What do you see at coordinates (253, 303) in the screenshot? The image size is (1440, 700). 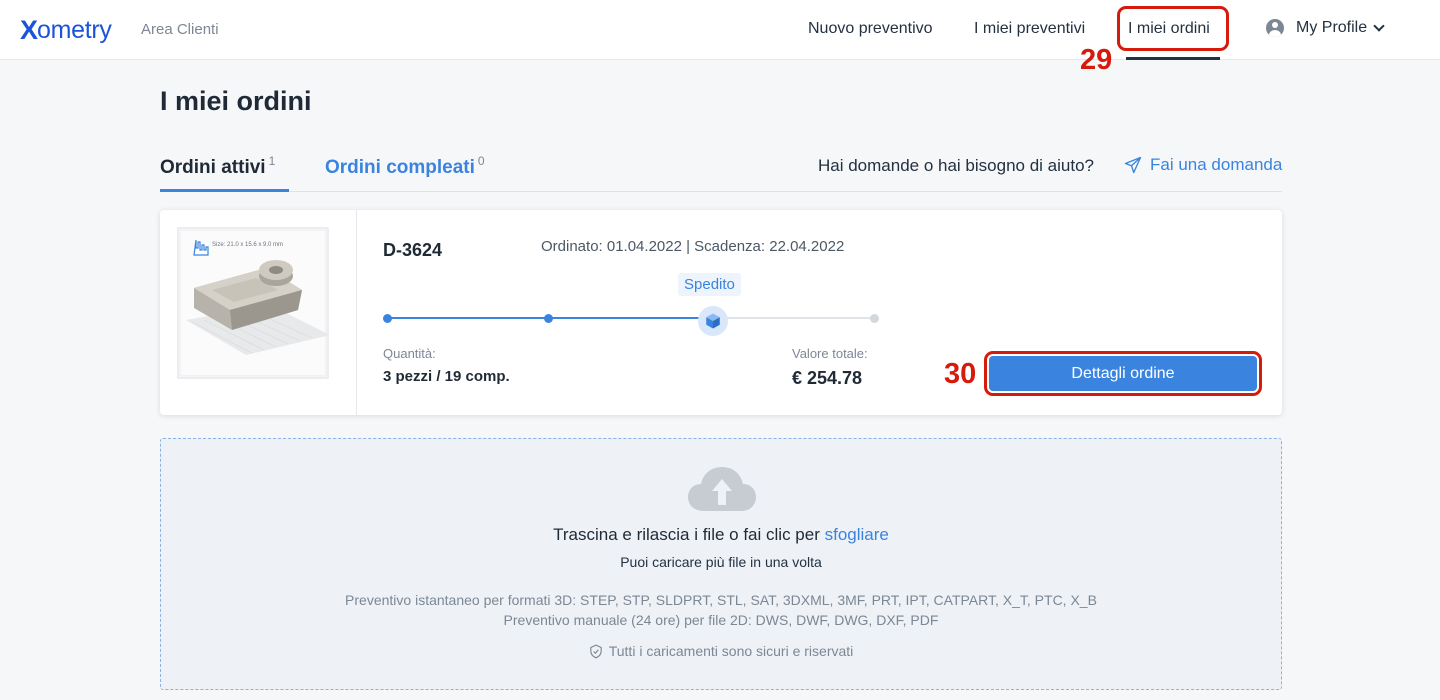 I see `part-3d-preview-image: Size: 21.0 x 15.6 x 9.0 mm` at bounding box center [253, 303].